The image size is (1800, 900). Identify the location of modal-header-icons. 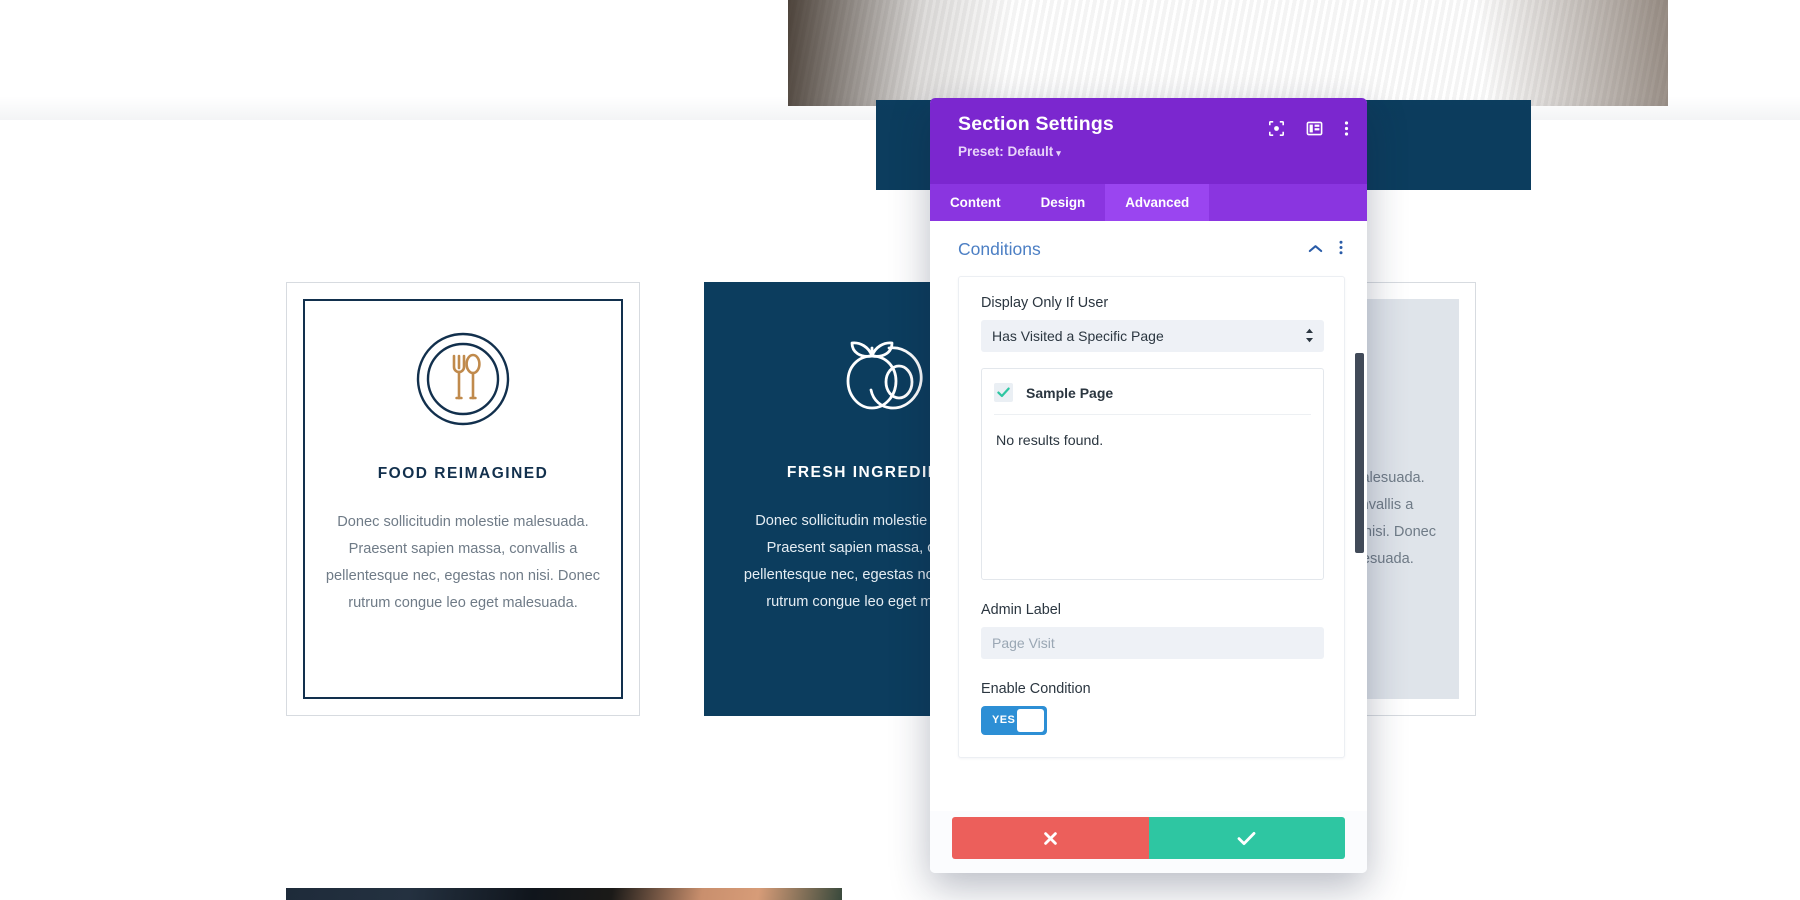
(1308, 128).